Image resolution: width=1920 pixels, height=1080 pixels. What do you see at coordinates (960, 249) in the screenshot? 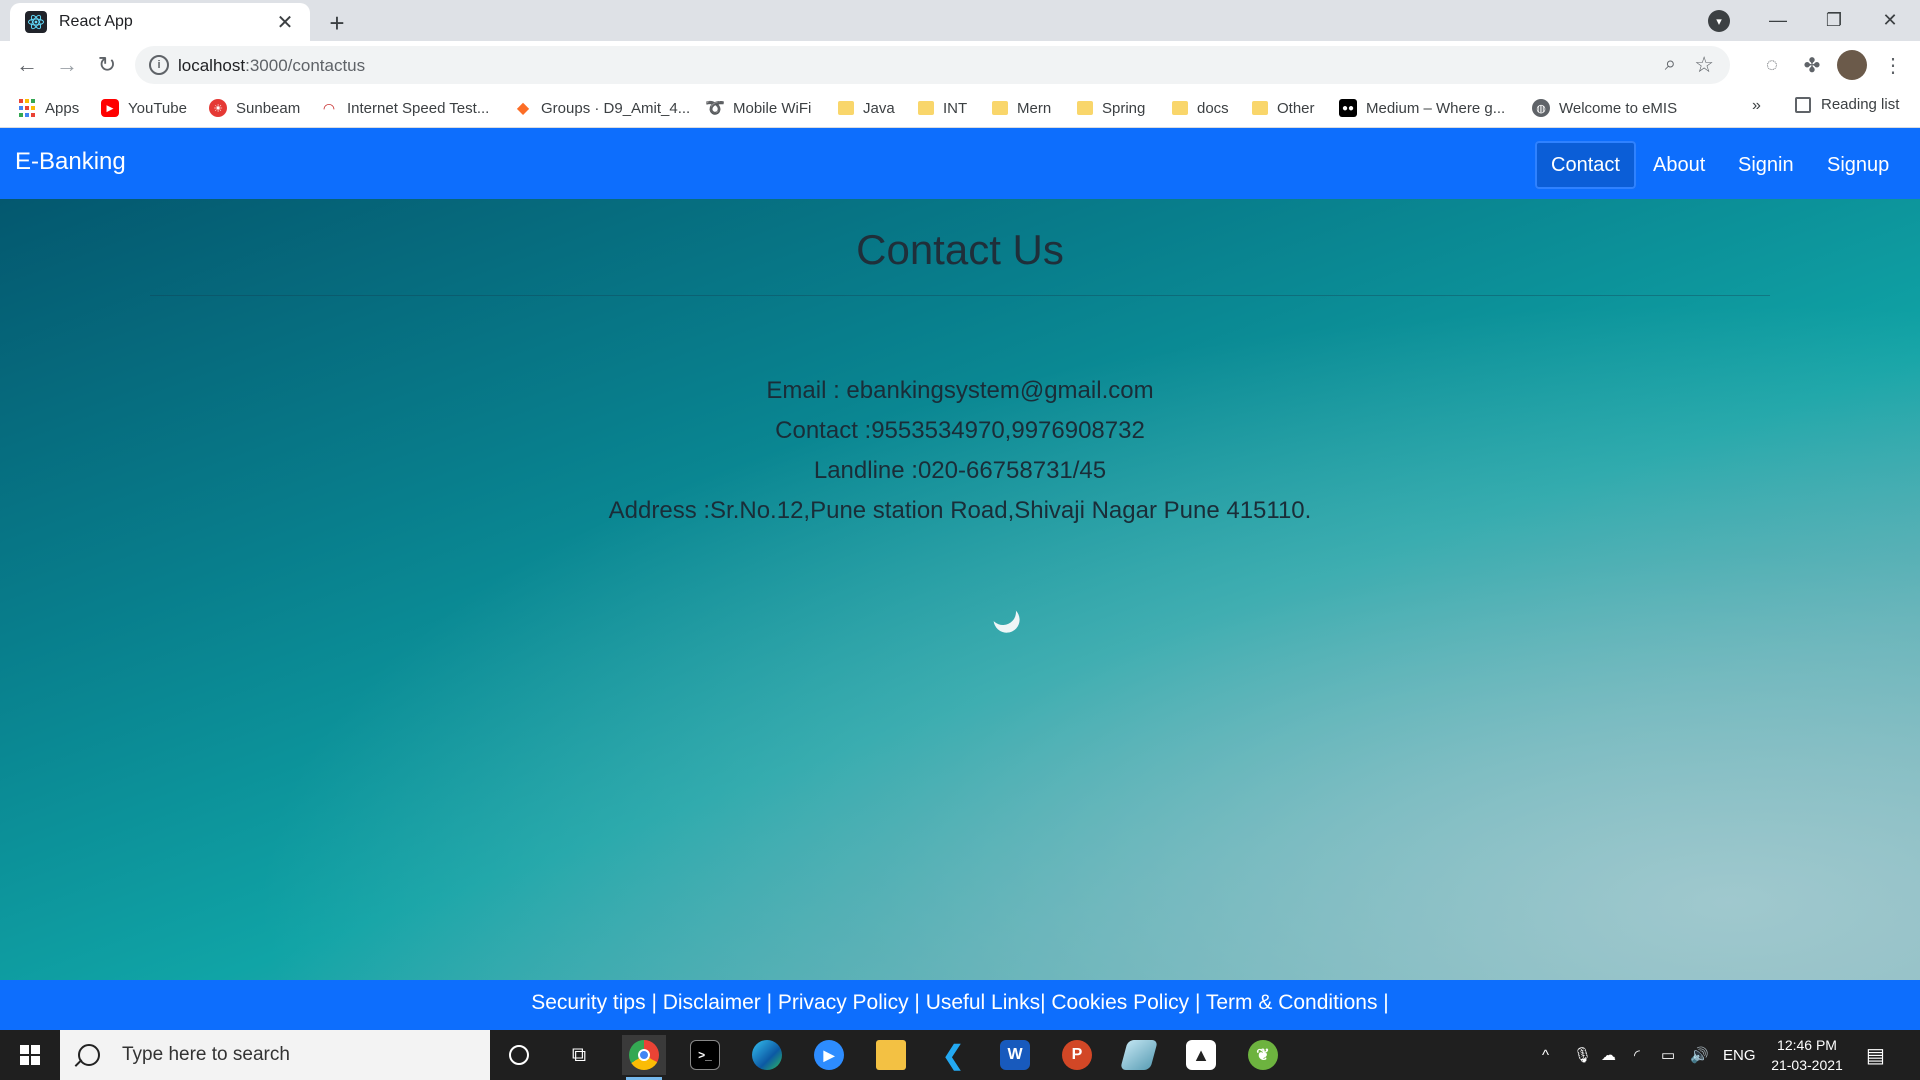
I see `page-title: Contact Us` at bounding box center [960, 249].